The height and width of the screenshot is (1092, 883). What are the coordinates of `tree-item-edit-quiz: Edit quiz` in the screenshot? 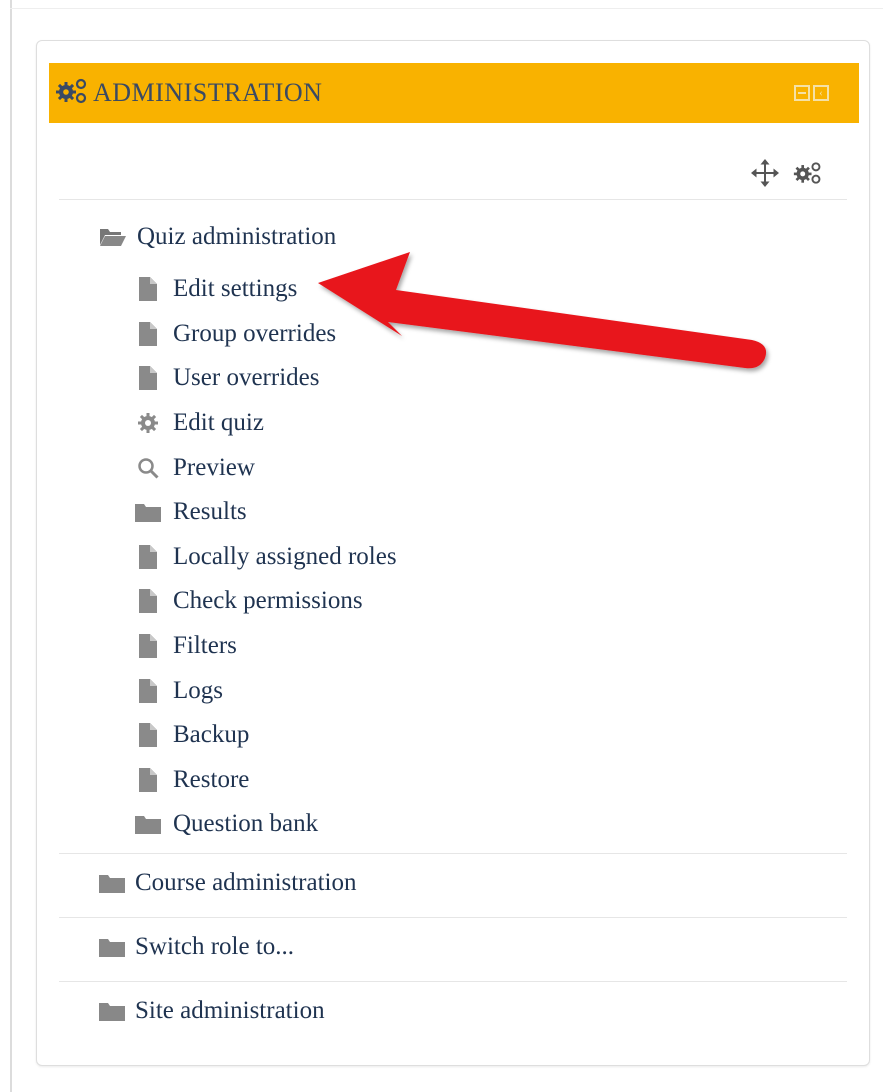 It's located at (266, 423).